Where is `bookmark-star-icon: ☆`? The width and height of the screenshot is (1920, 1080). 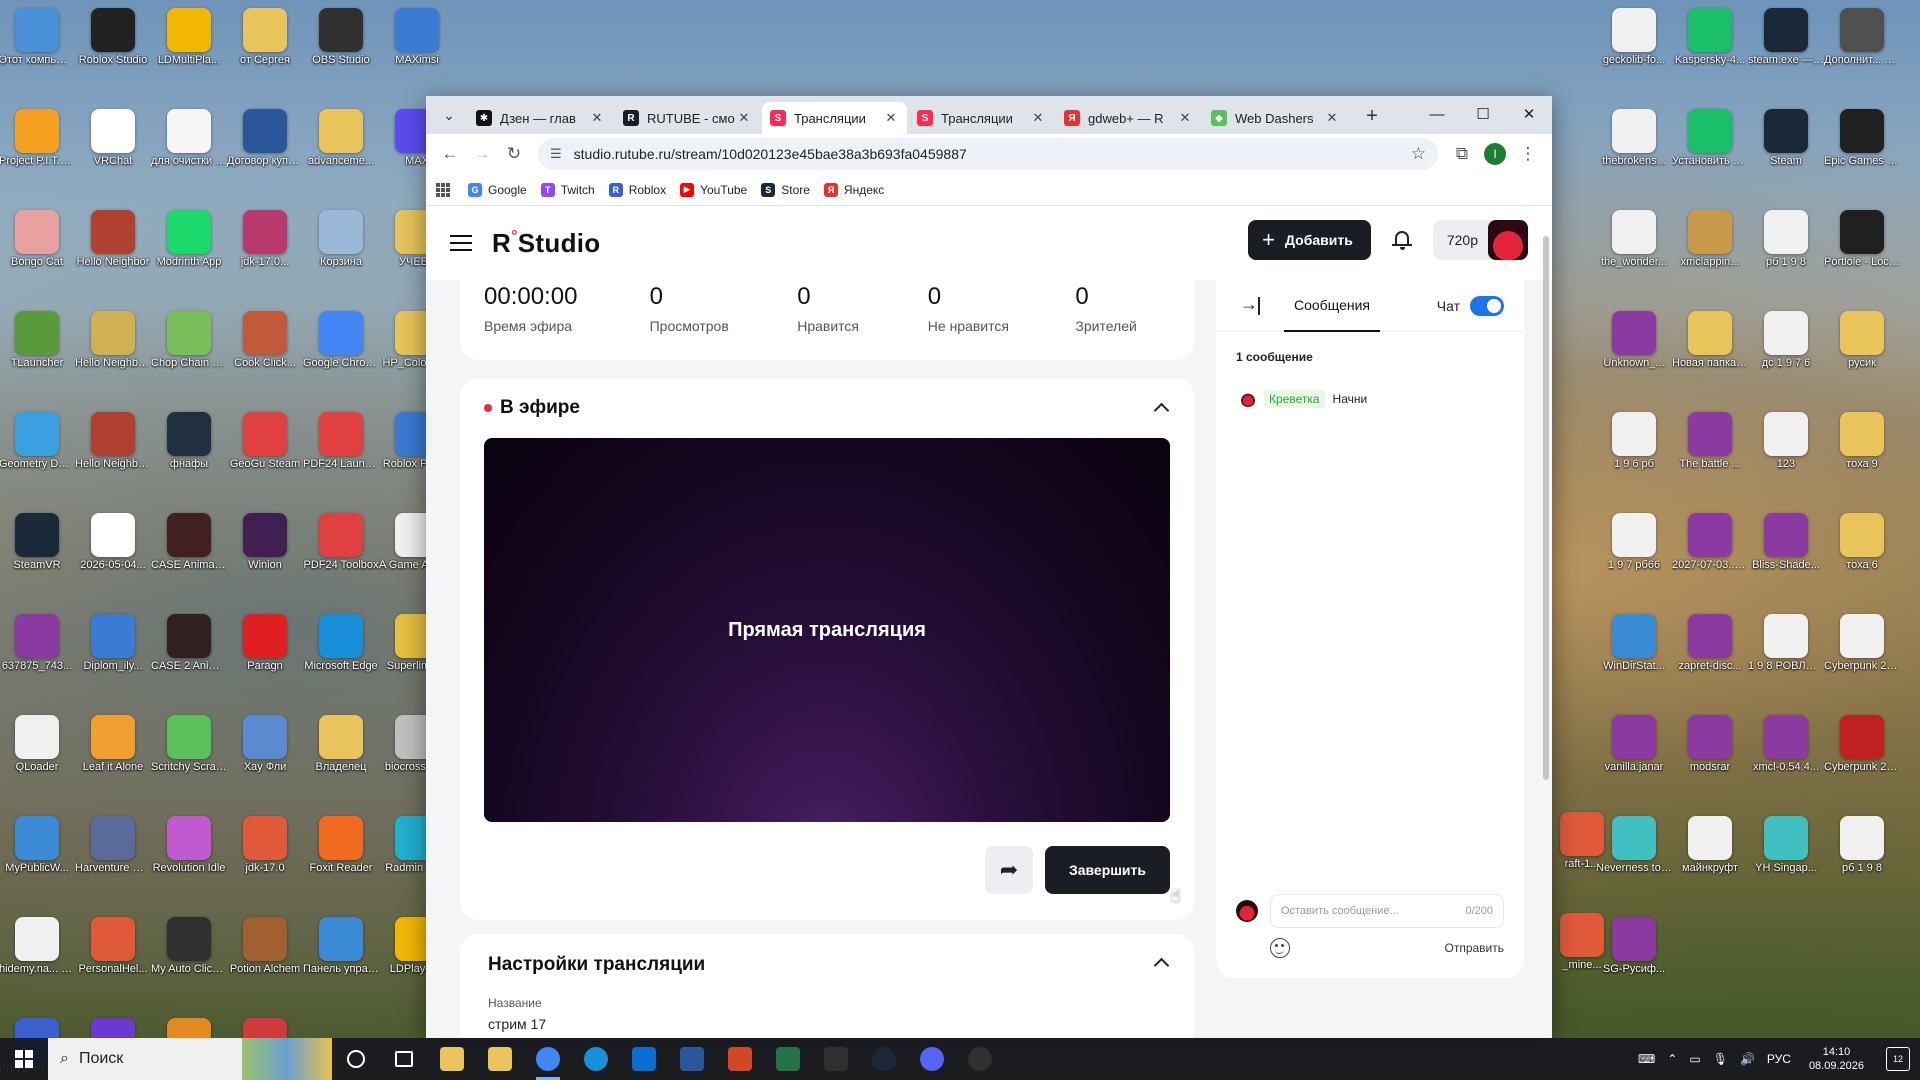 bookmark-star-icon: ☆ is located at coordinates (1418, 154).